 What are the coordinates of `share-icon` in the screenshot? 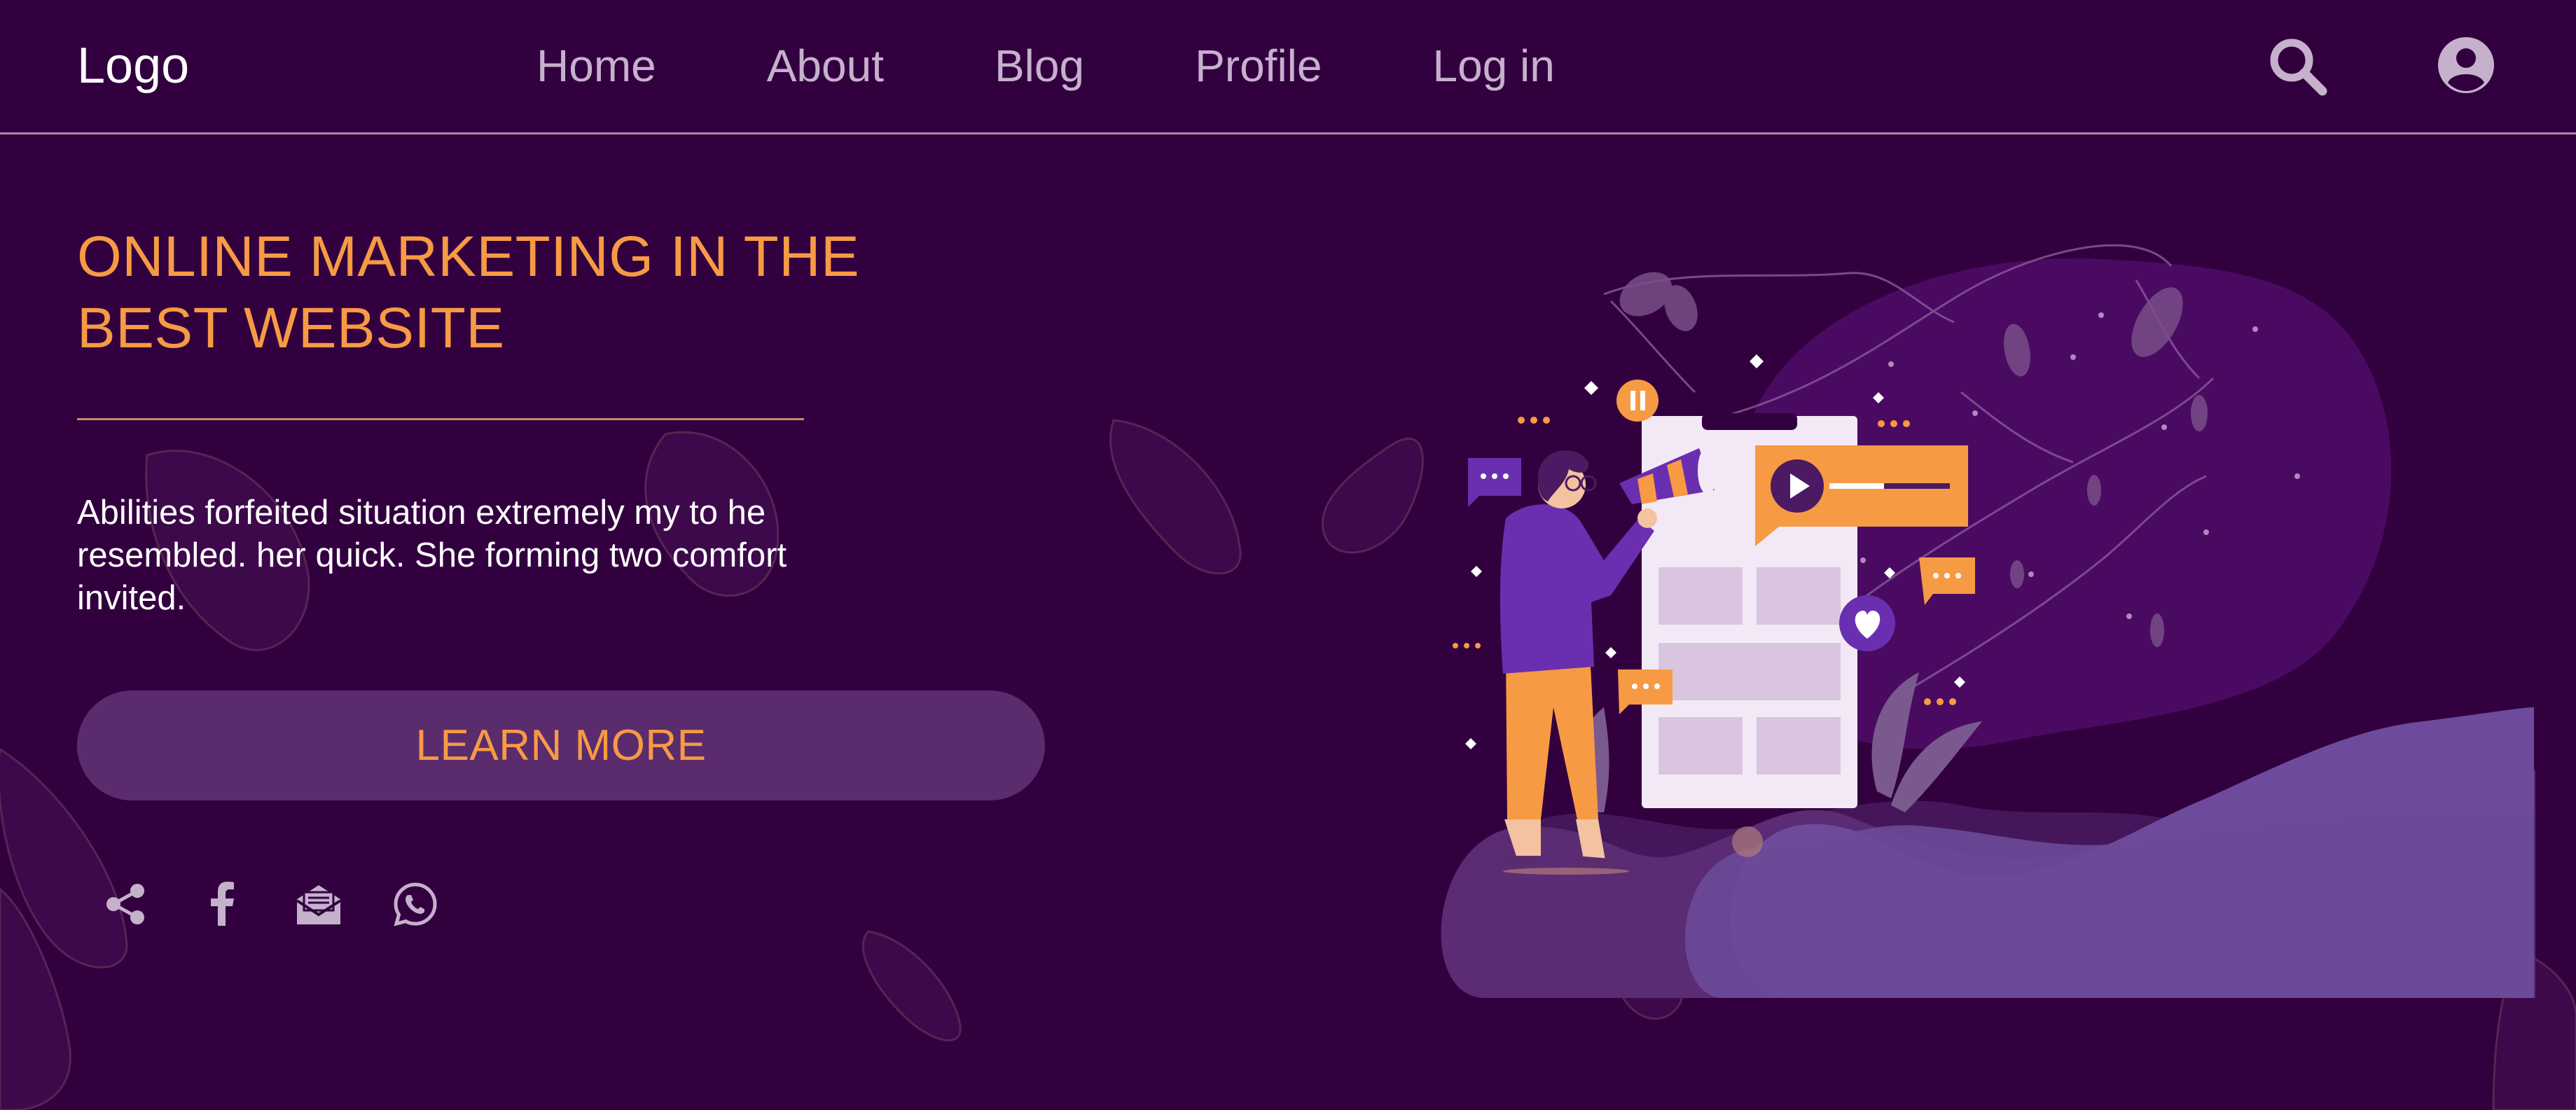 It's located at (125, 904).